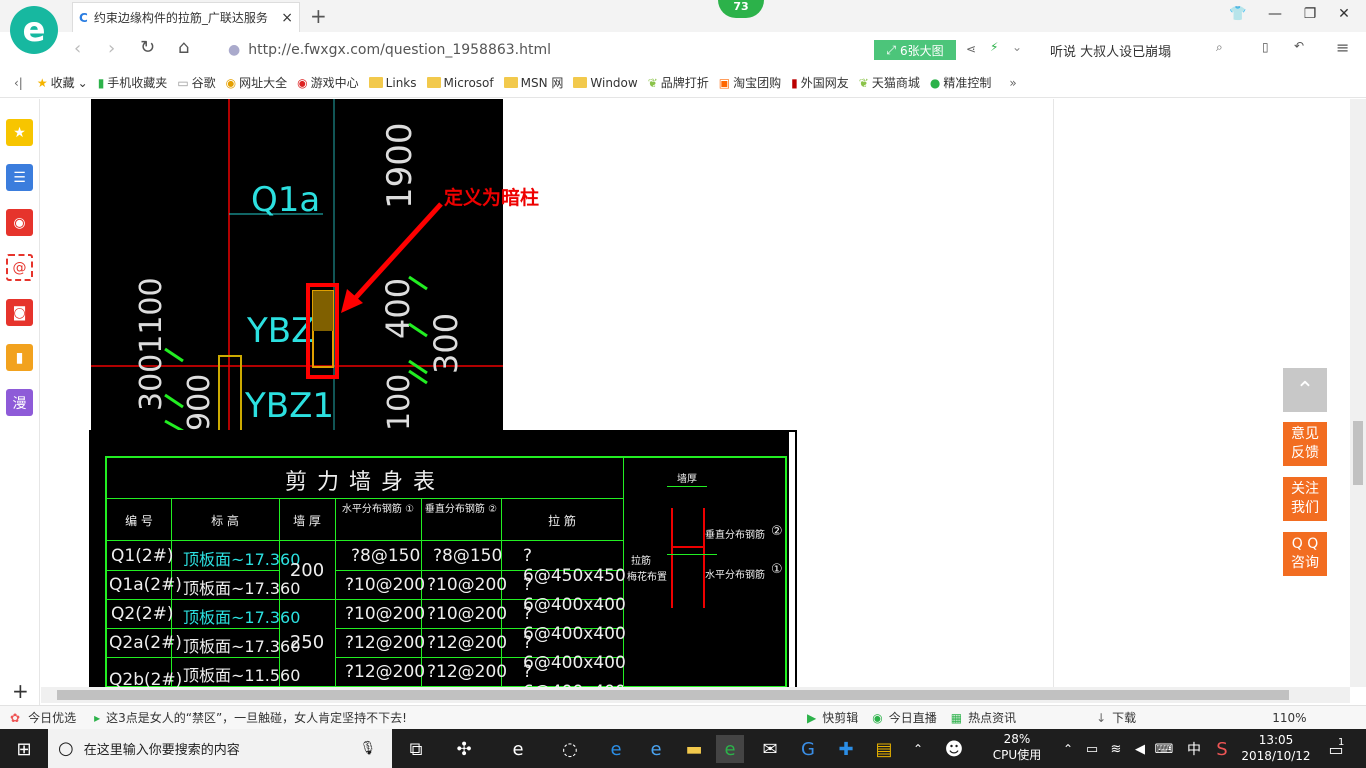 The height and width of the screenshot is (768, 1366). What do you see at coordinates (1012, 83) in the screenshot?
I see `more-bookmarks-icon: »` at bounding box center [1012, 83].